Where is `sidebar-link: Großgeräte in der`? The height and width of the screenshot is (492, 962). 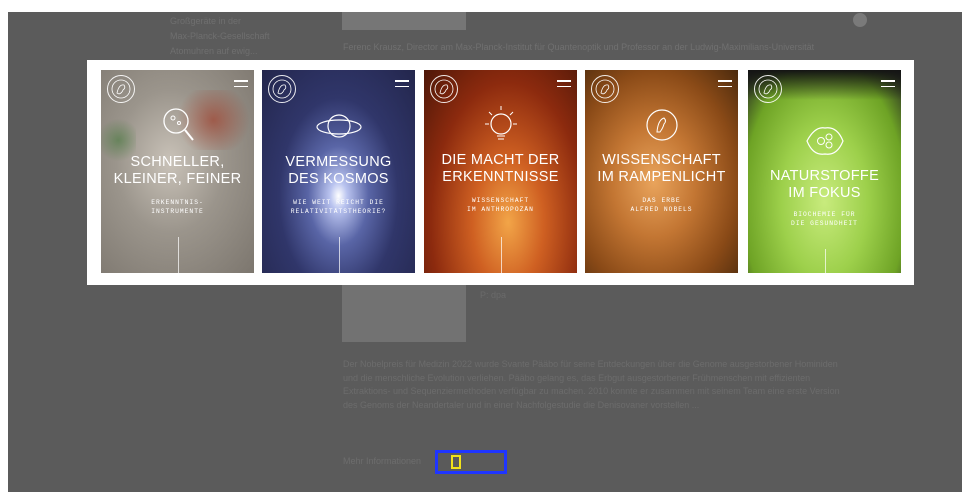 sidebar-link: Großgeräte in der is located at coordinates (206, 21).